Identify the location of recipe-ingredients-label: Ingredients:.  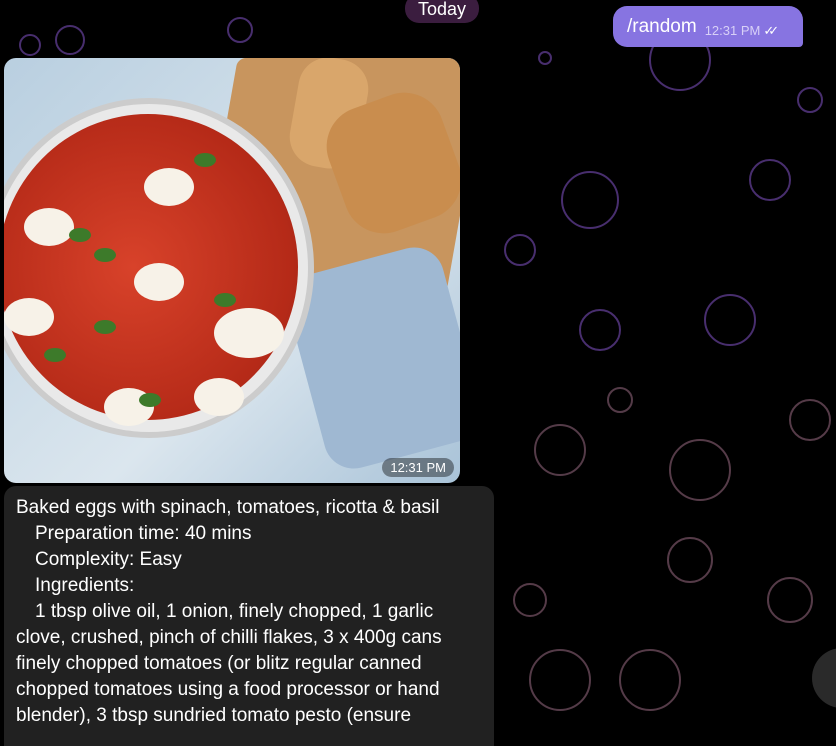
(85, 585).